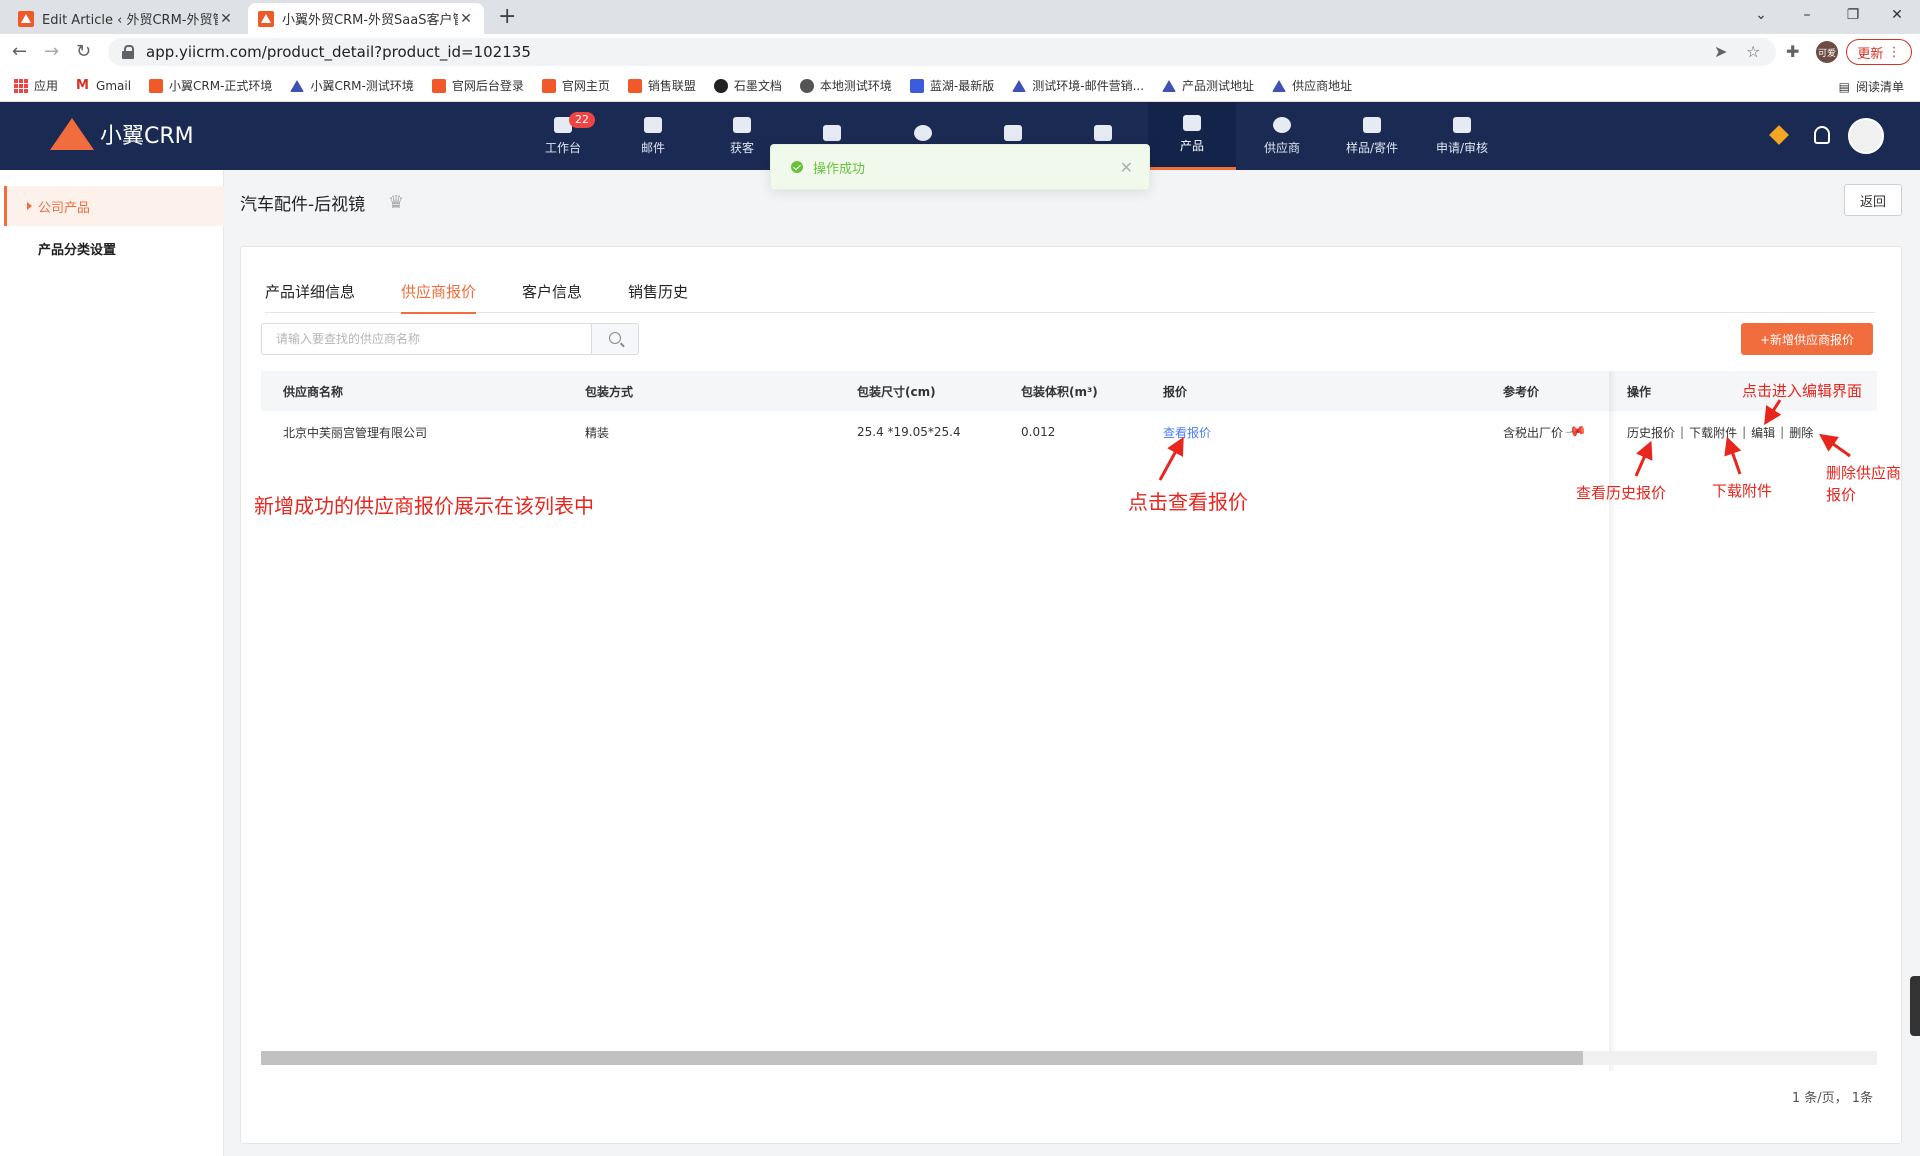  Describe the element at coordinates (1864, 473) in the screenshot. I see `annotation-delete-line1: 删除供应商` at that location.